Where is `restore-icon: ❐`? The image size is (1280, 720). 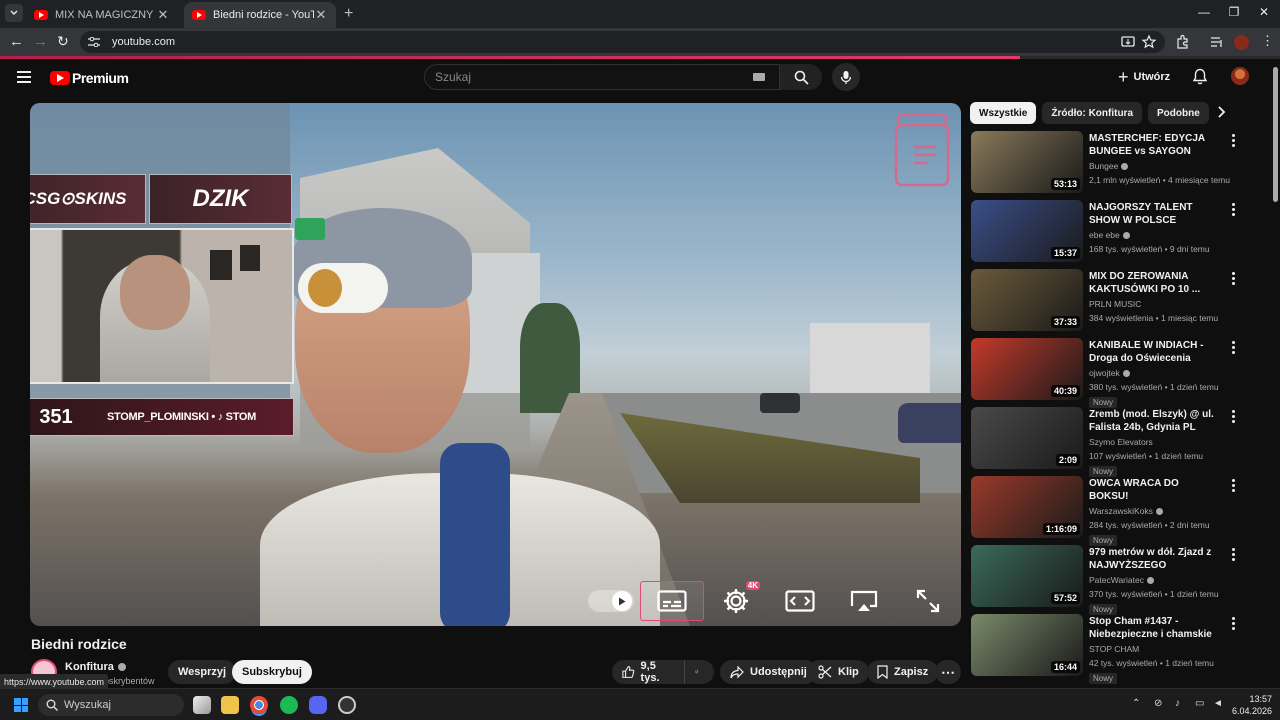 restore-icon: ❐ is located at coordinates (1234, 12).